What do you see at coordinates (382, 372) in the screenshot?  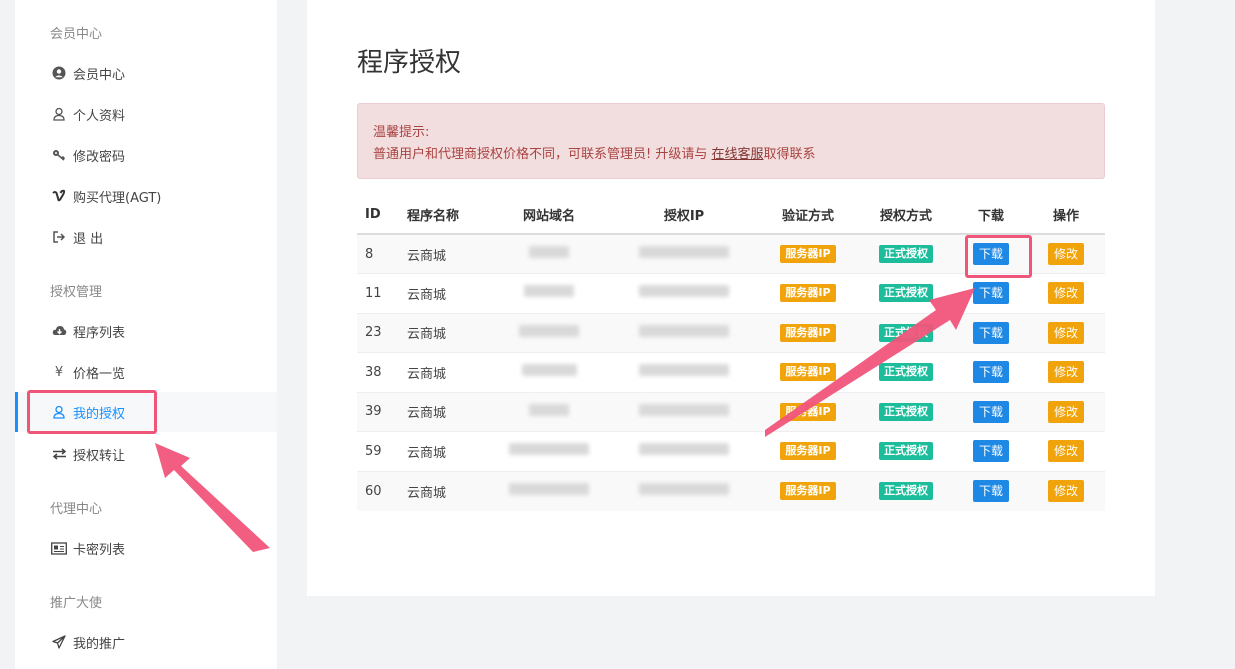 I see `cell-id: 38` at bounding box center [382, 372].